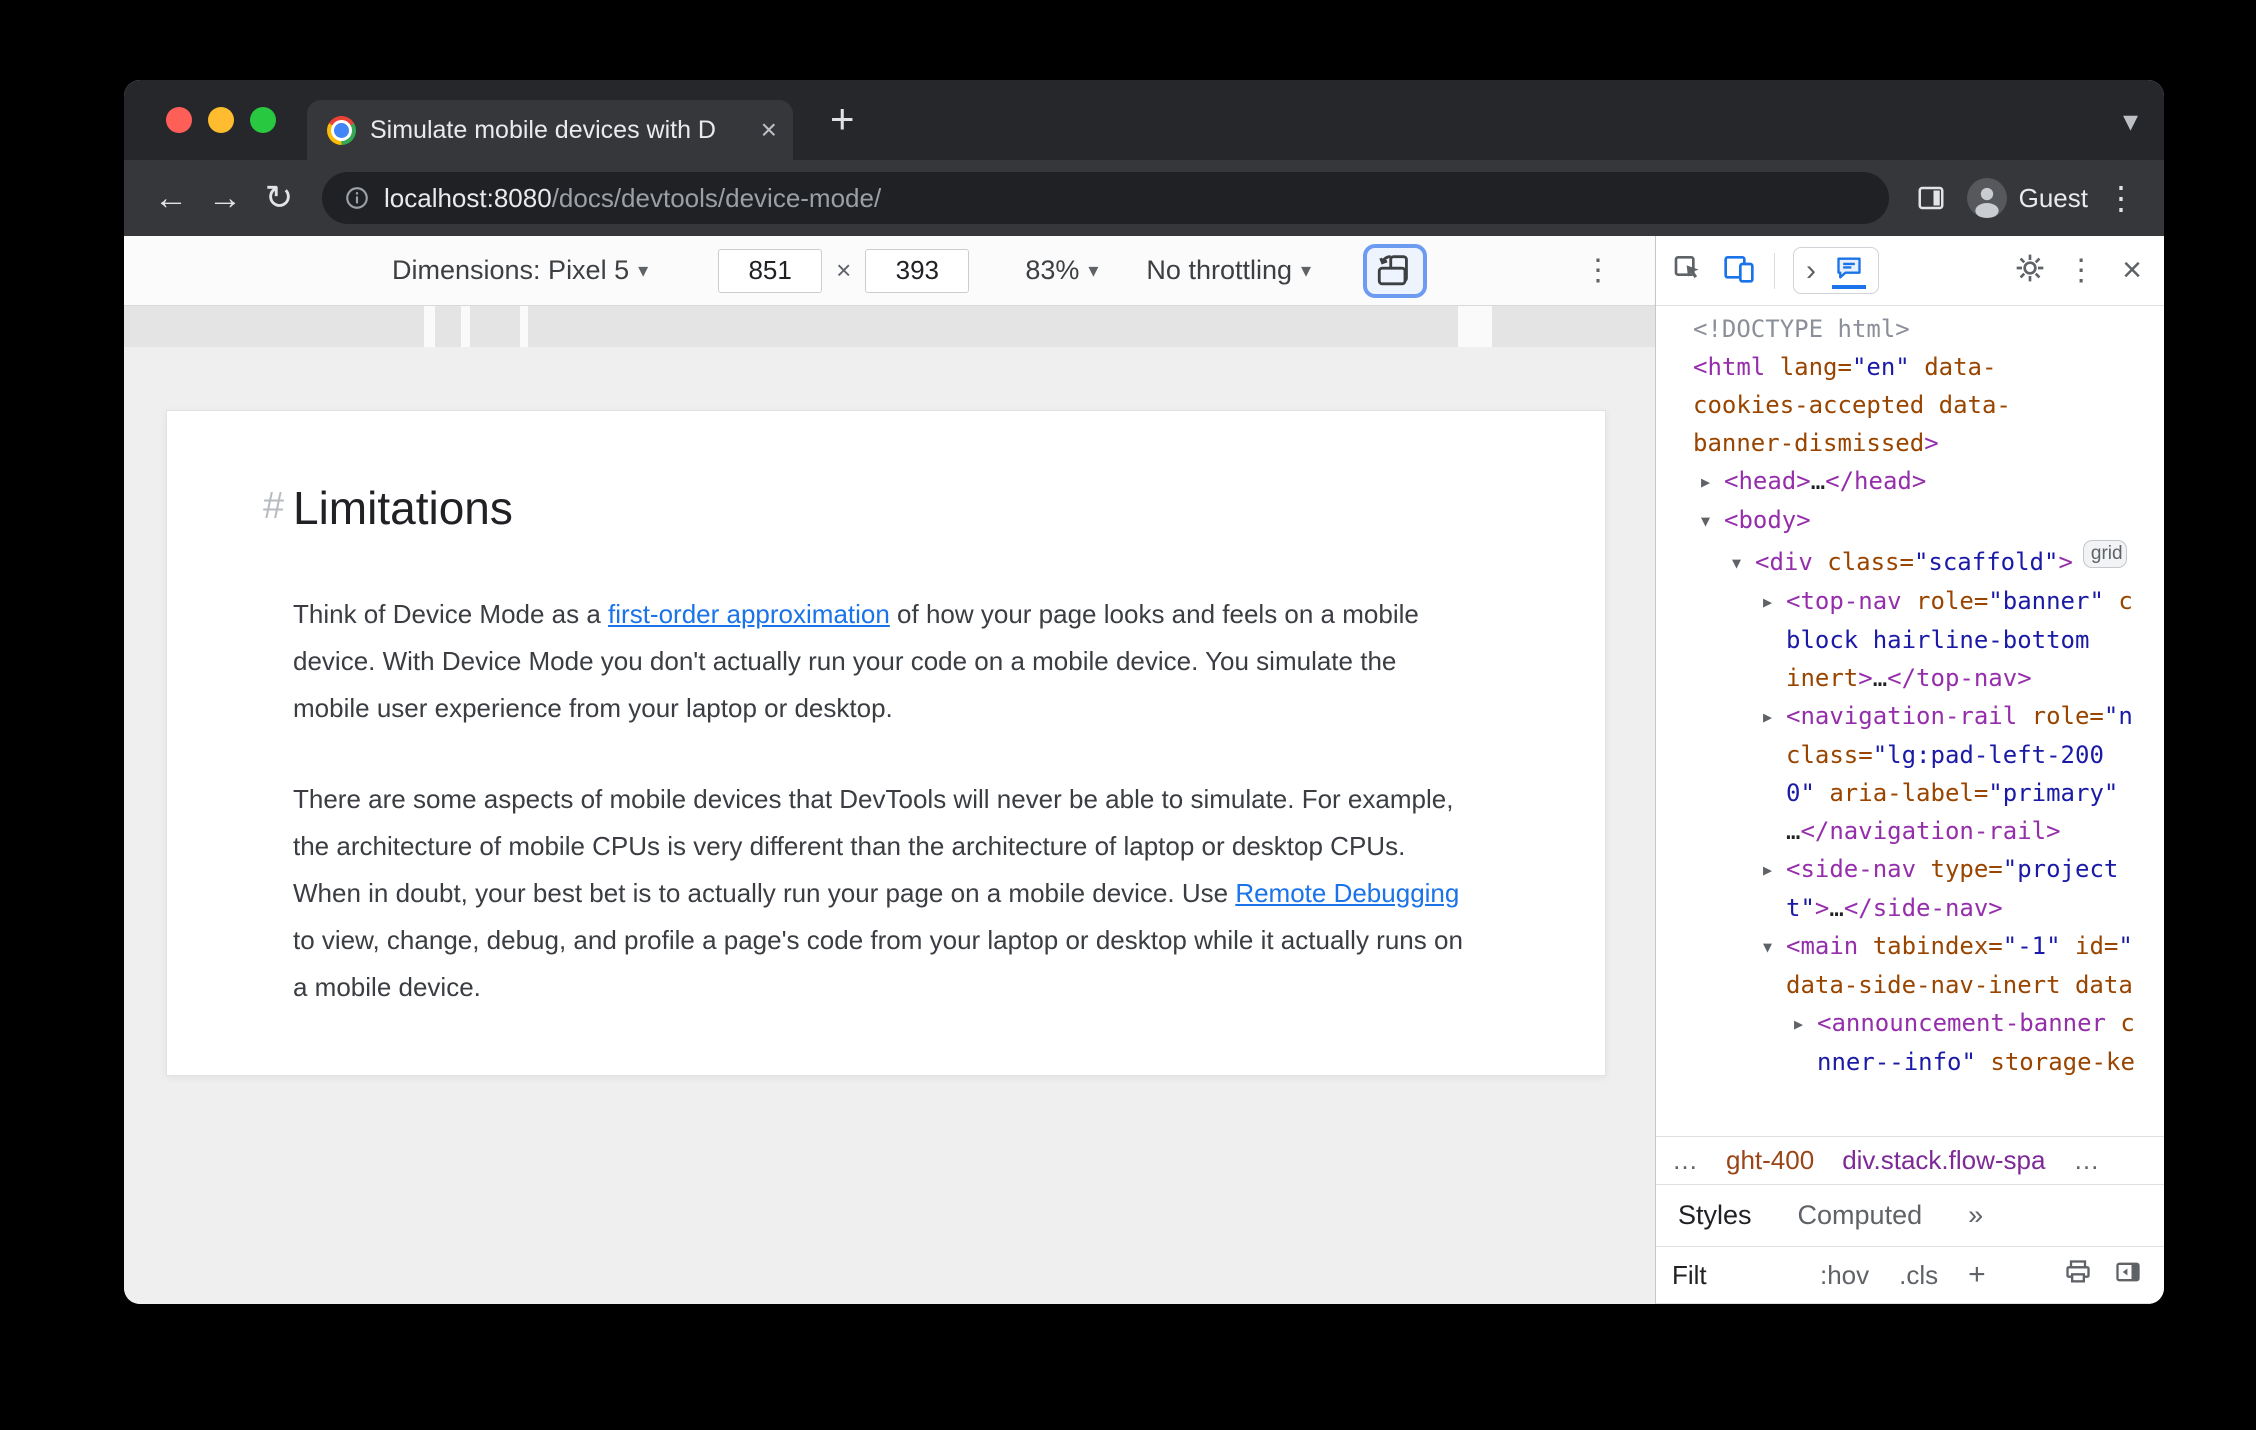 The height and width of the screenshot is (1430, 2256). What do you see at coordinates (1910, 329) in the screenshot?
I see `dom-tree-line: <!DOCTYPE html>` at bounding box center [1910, 329].